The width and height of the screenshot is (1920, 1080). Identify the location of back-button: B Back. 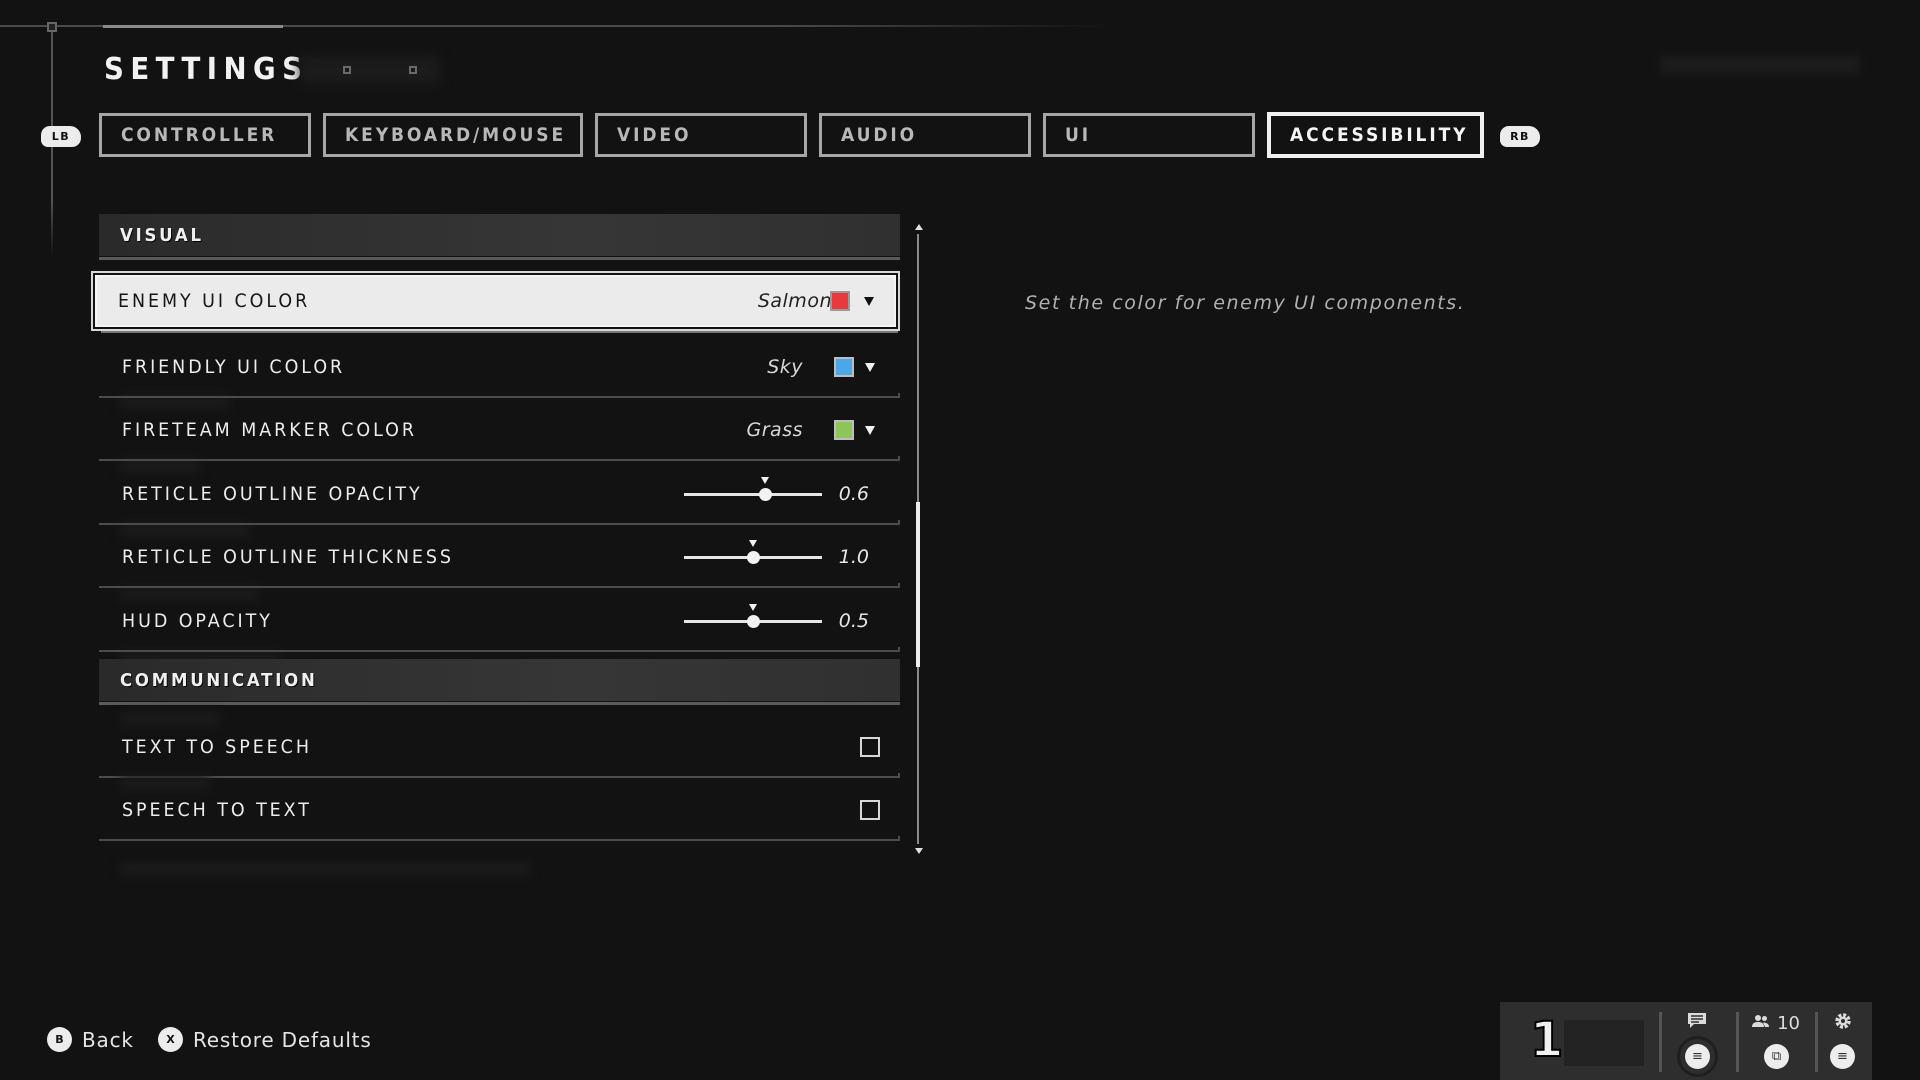
(90, 1039).